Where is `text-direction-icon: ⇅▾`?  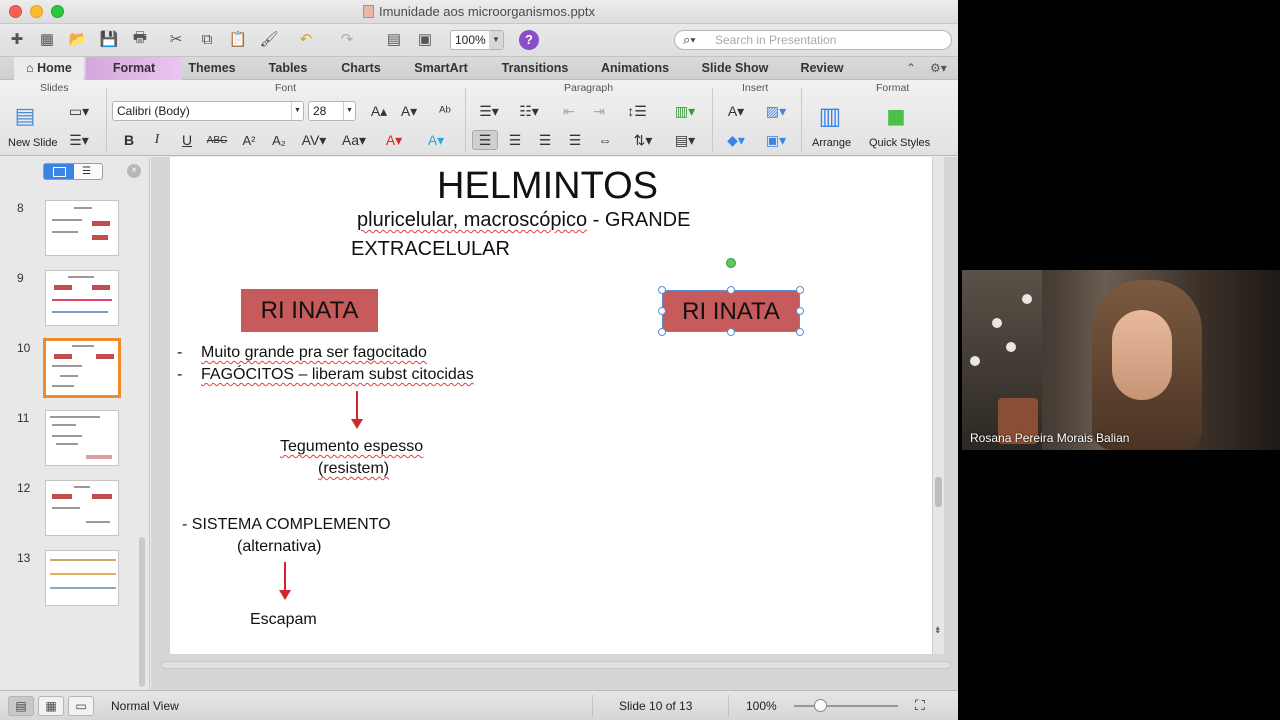 text-direction-icon: ⇅▾ is located at coordinates (643, 140).